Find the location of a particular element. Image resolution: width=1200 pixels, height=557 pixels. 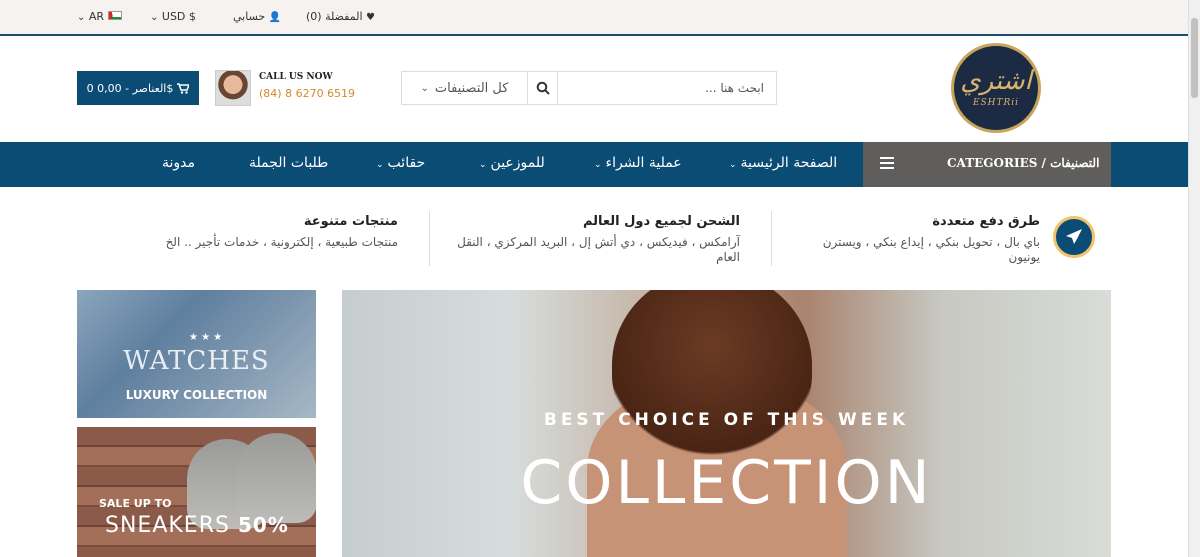

logo-arabic: اشتري is located at coordinates (996, 81).